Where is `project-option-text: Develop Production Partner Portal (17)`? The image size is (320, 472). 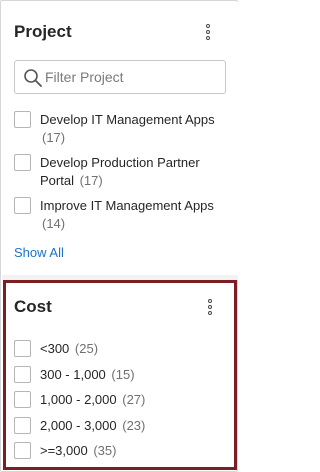
project-option-text: Develop Production Partner Portal (17) is located at coordinates (127, 172).